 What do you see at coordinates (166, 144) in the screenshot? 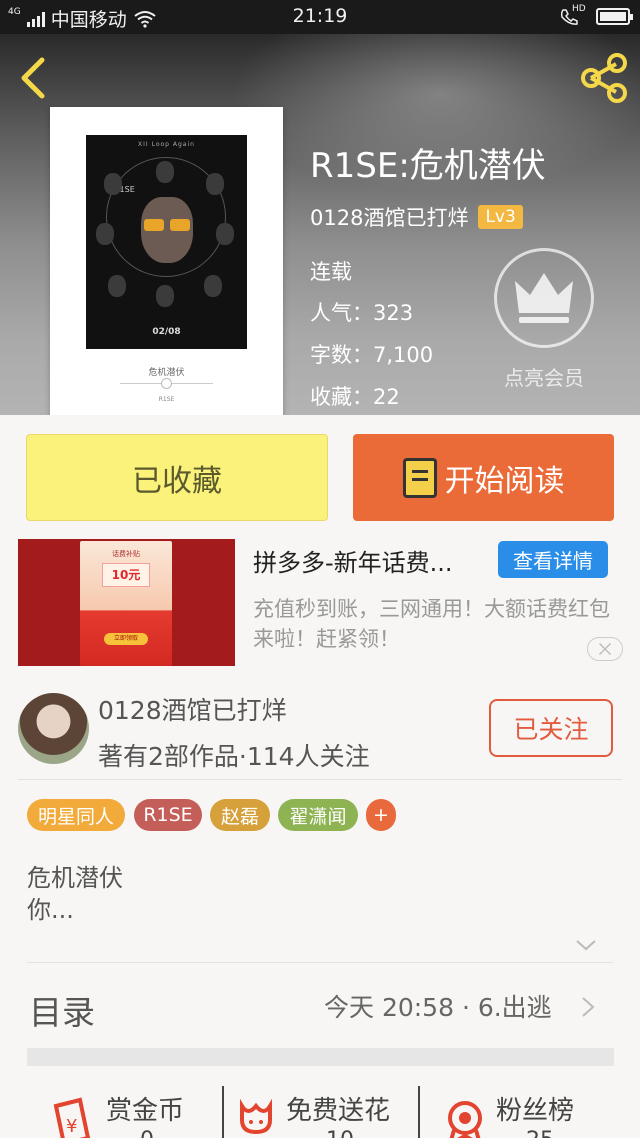
I see `poster-top-text: XII Loop Again` at bounding box center [166, 144].